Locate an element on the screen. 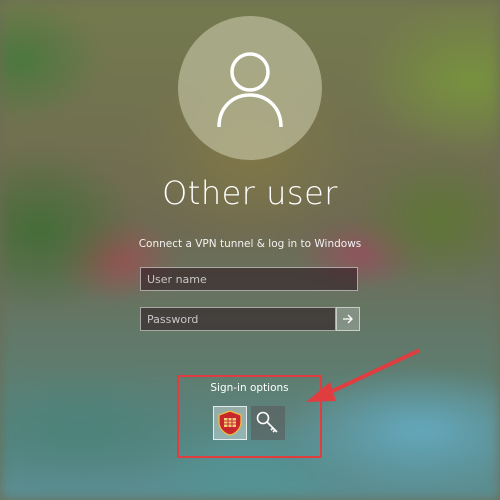 The image size is (500, 500). submit-button is located at coordinates (348, 319).